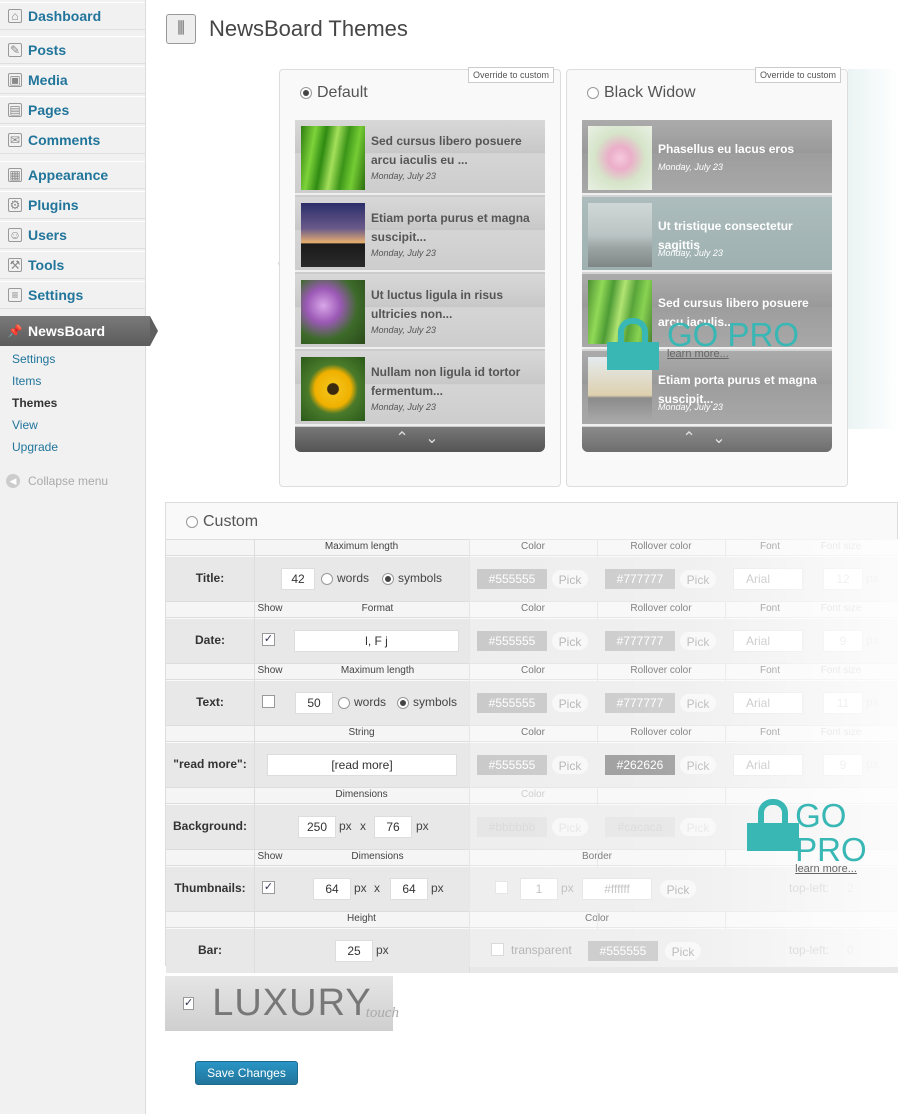 This screenshot has width=898, height=1114. I want to click on background-height-input: 76, so click(393, 827).